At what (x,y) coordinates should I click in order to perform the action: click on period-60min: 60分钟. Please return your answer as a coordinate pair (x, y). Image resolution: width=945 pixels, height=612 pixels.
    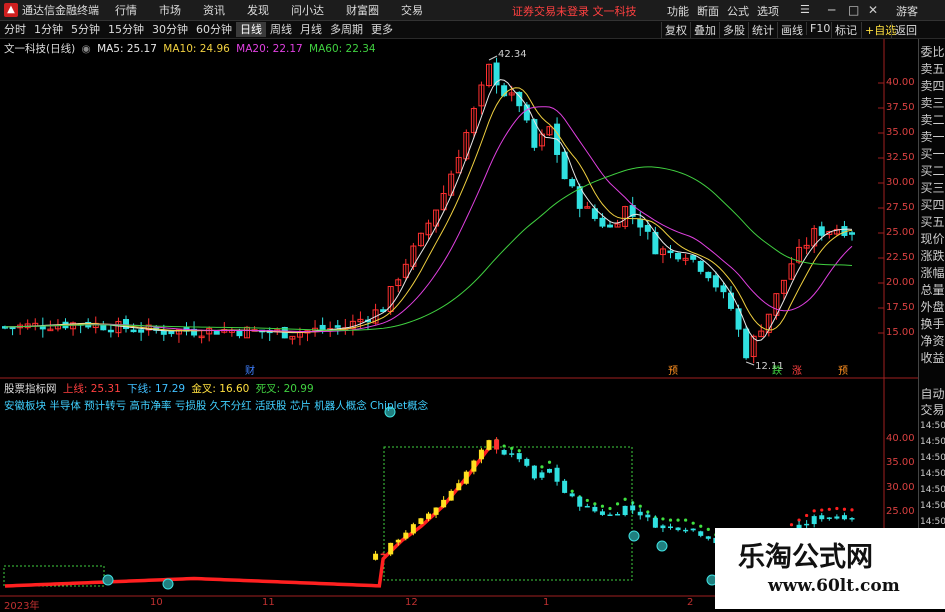
    Looking at the image, I should click on (214, 29).